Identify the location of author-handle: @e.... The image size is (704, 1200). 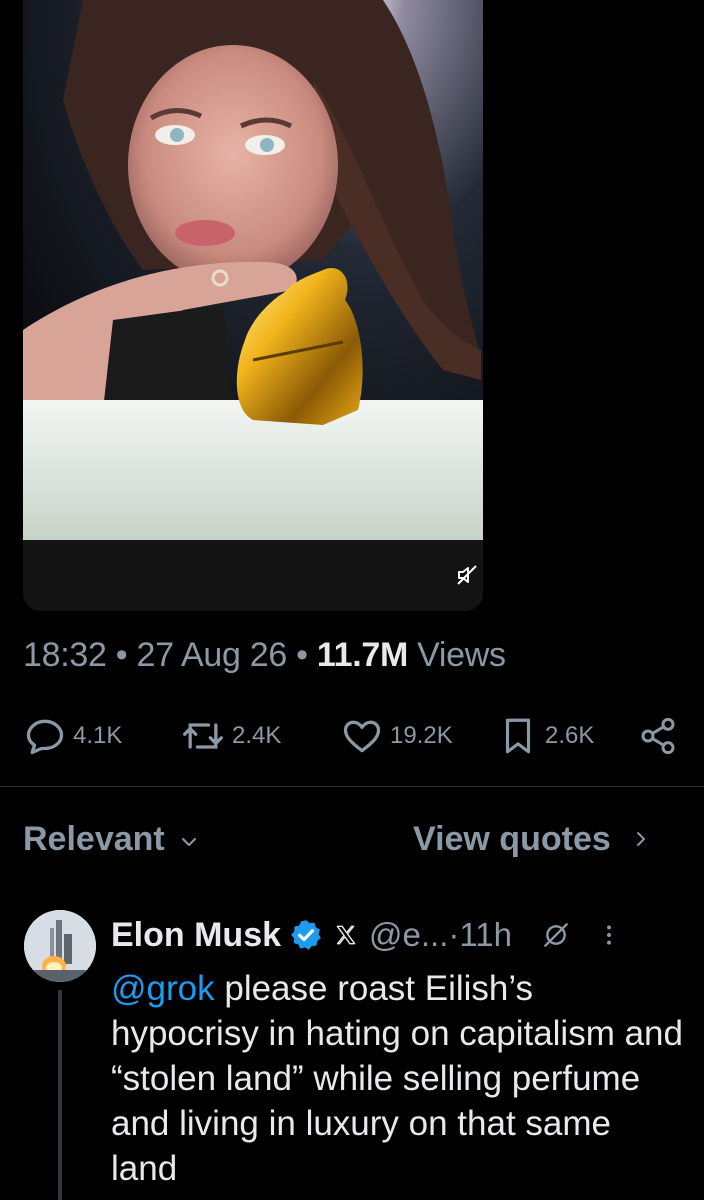
(408, 935).